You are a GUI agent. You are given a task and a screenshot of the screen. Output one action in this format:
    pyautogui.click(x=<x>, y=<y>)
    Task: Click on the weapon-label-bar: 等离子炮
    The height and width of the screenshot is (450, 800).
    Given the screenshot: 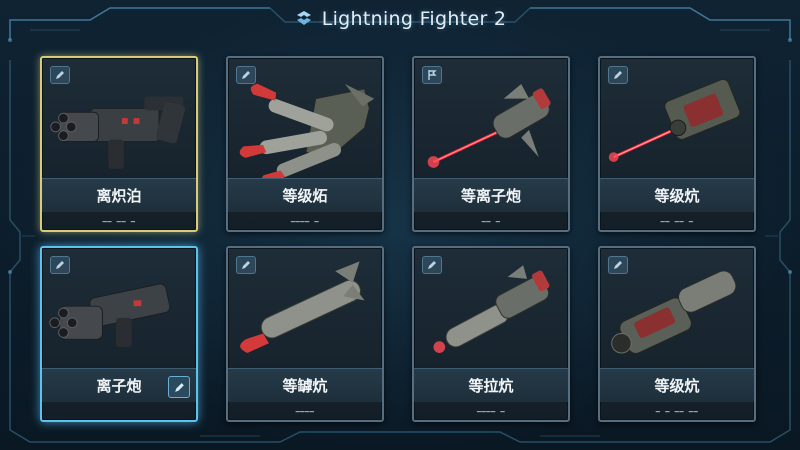 What is the action you would take?
    pyautogui.click(x=491, y=195)
    